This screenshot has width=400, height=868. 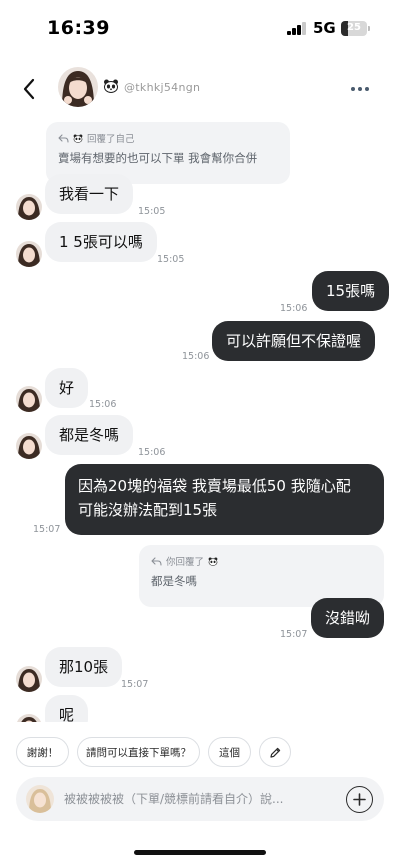 I want to click on message-input, so click(x=200, y=799).